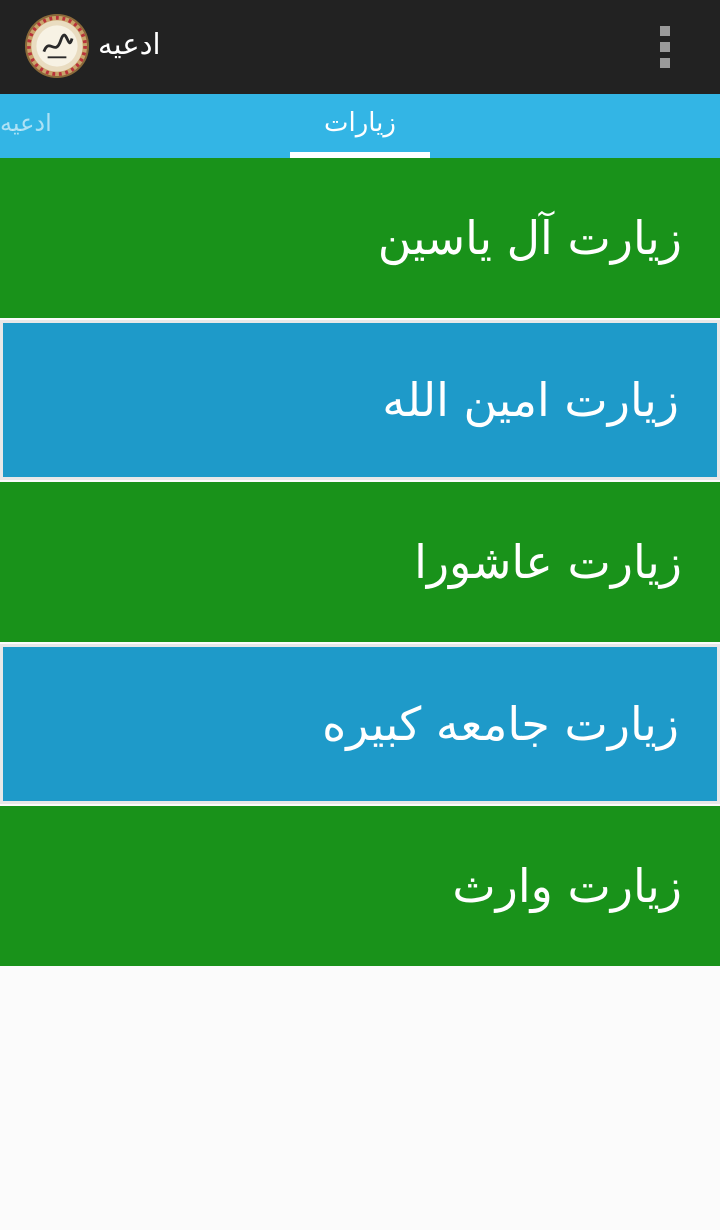  I want to click on list-item-label: زیارت جامعه کبیره, so click(500, 724).